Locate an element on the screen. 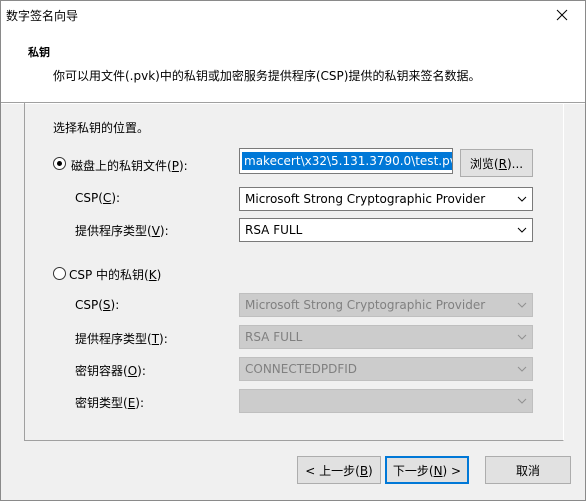 Image resolution: width=586 pixels, height=501 pixels. title-bar: 数字签名向导 is located at coordinates (293, 15).